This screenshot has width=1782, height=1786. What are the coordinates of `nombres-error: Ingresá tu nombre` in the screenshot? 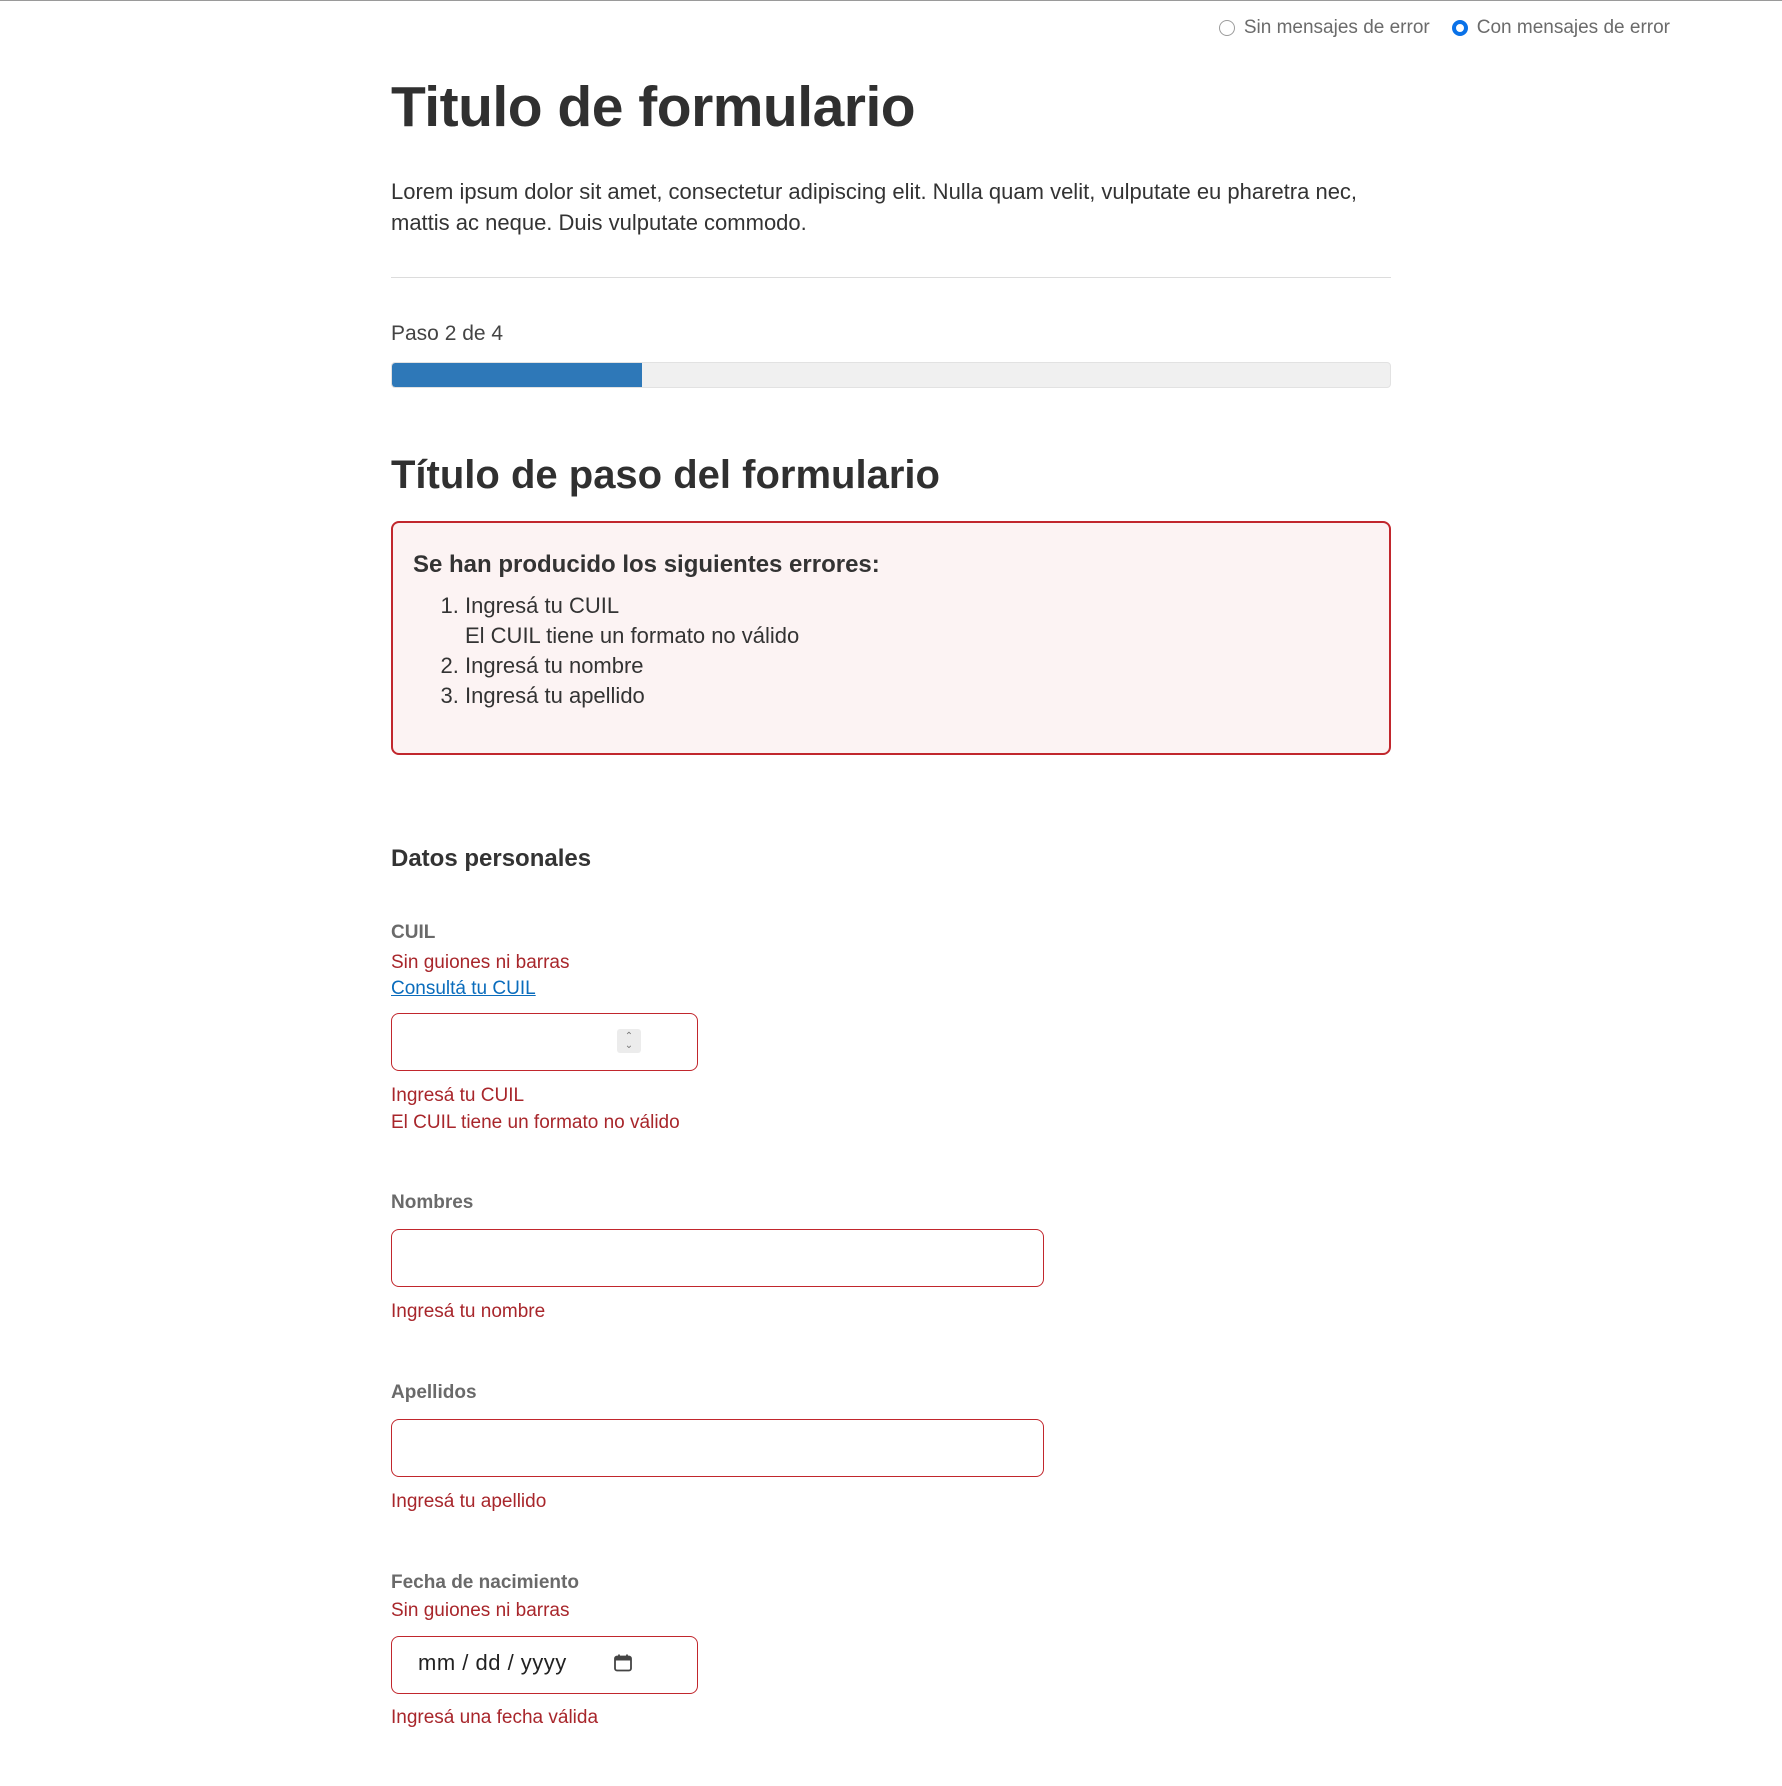 It's located at (468, 1311).